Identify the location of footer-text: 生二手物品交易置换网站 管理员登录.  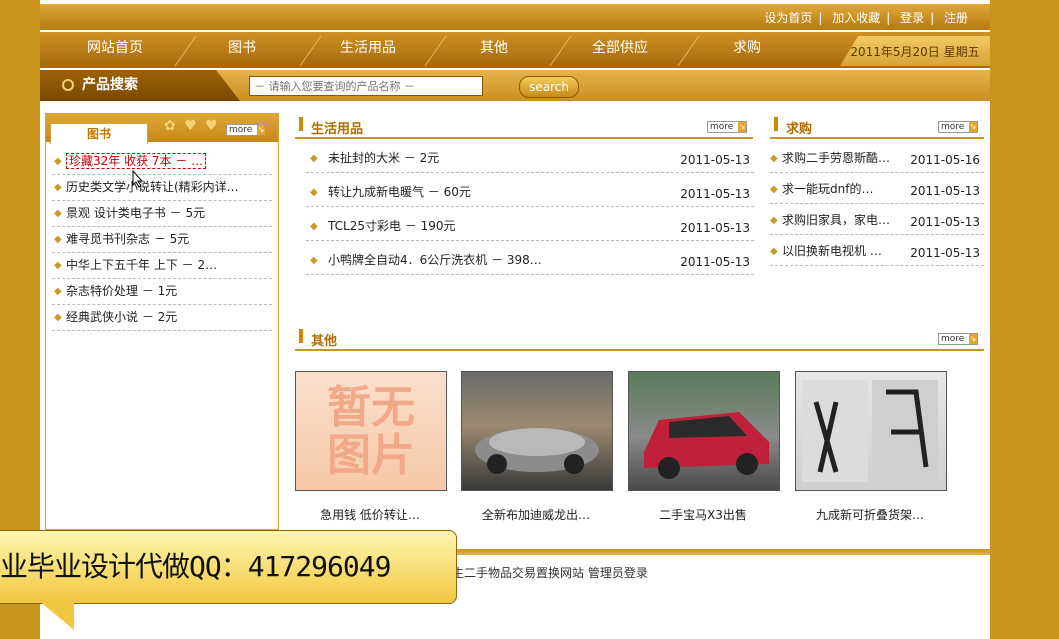
(550, 572).